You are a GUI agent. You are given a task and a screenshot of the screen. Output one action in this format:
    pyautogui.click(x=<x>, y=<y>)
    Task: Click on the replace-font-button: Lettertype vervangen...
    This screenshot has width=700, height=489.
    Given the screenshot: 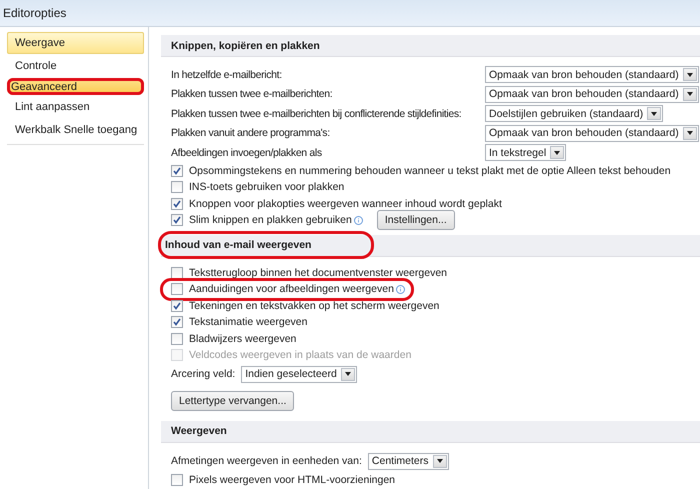 What is the action you would take?
    pyautogui.click(x=232, y=400)
    